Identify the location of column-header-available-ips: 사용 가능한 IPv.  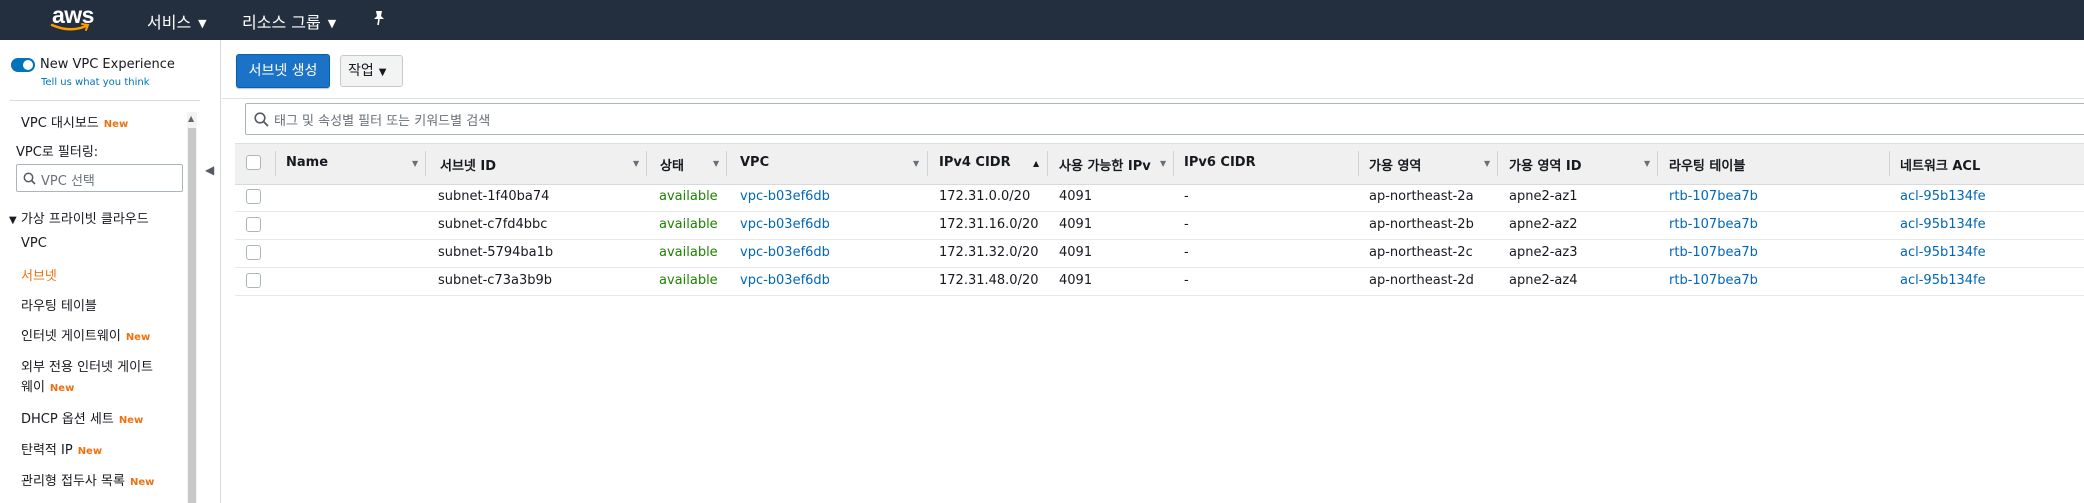
(1105, 164).